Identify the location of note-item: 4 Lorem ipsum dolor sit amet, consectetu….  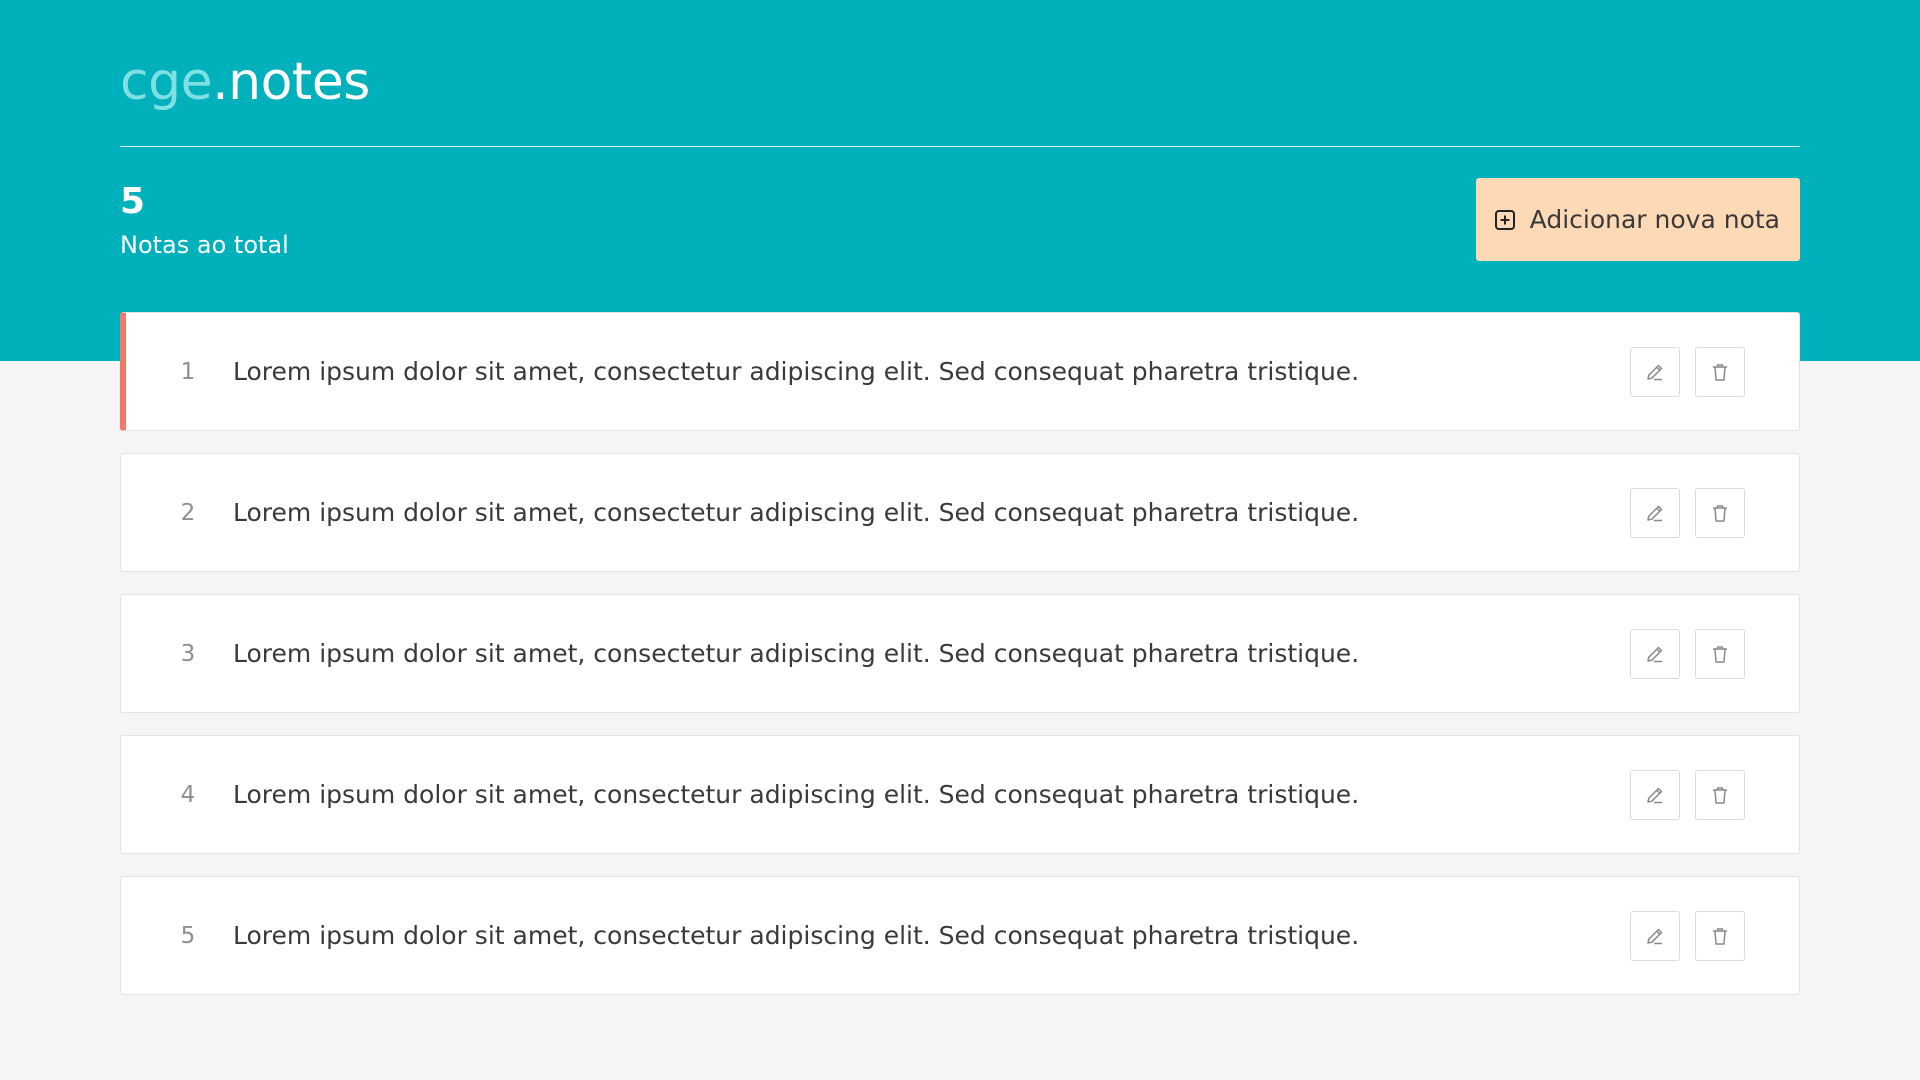
(960, 794).